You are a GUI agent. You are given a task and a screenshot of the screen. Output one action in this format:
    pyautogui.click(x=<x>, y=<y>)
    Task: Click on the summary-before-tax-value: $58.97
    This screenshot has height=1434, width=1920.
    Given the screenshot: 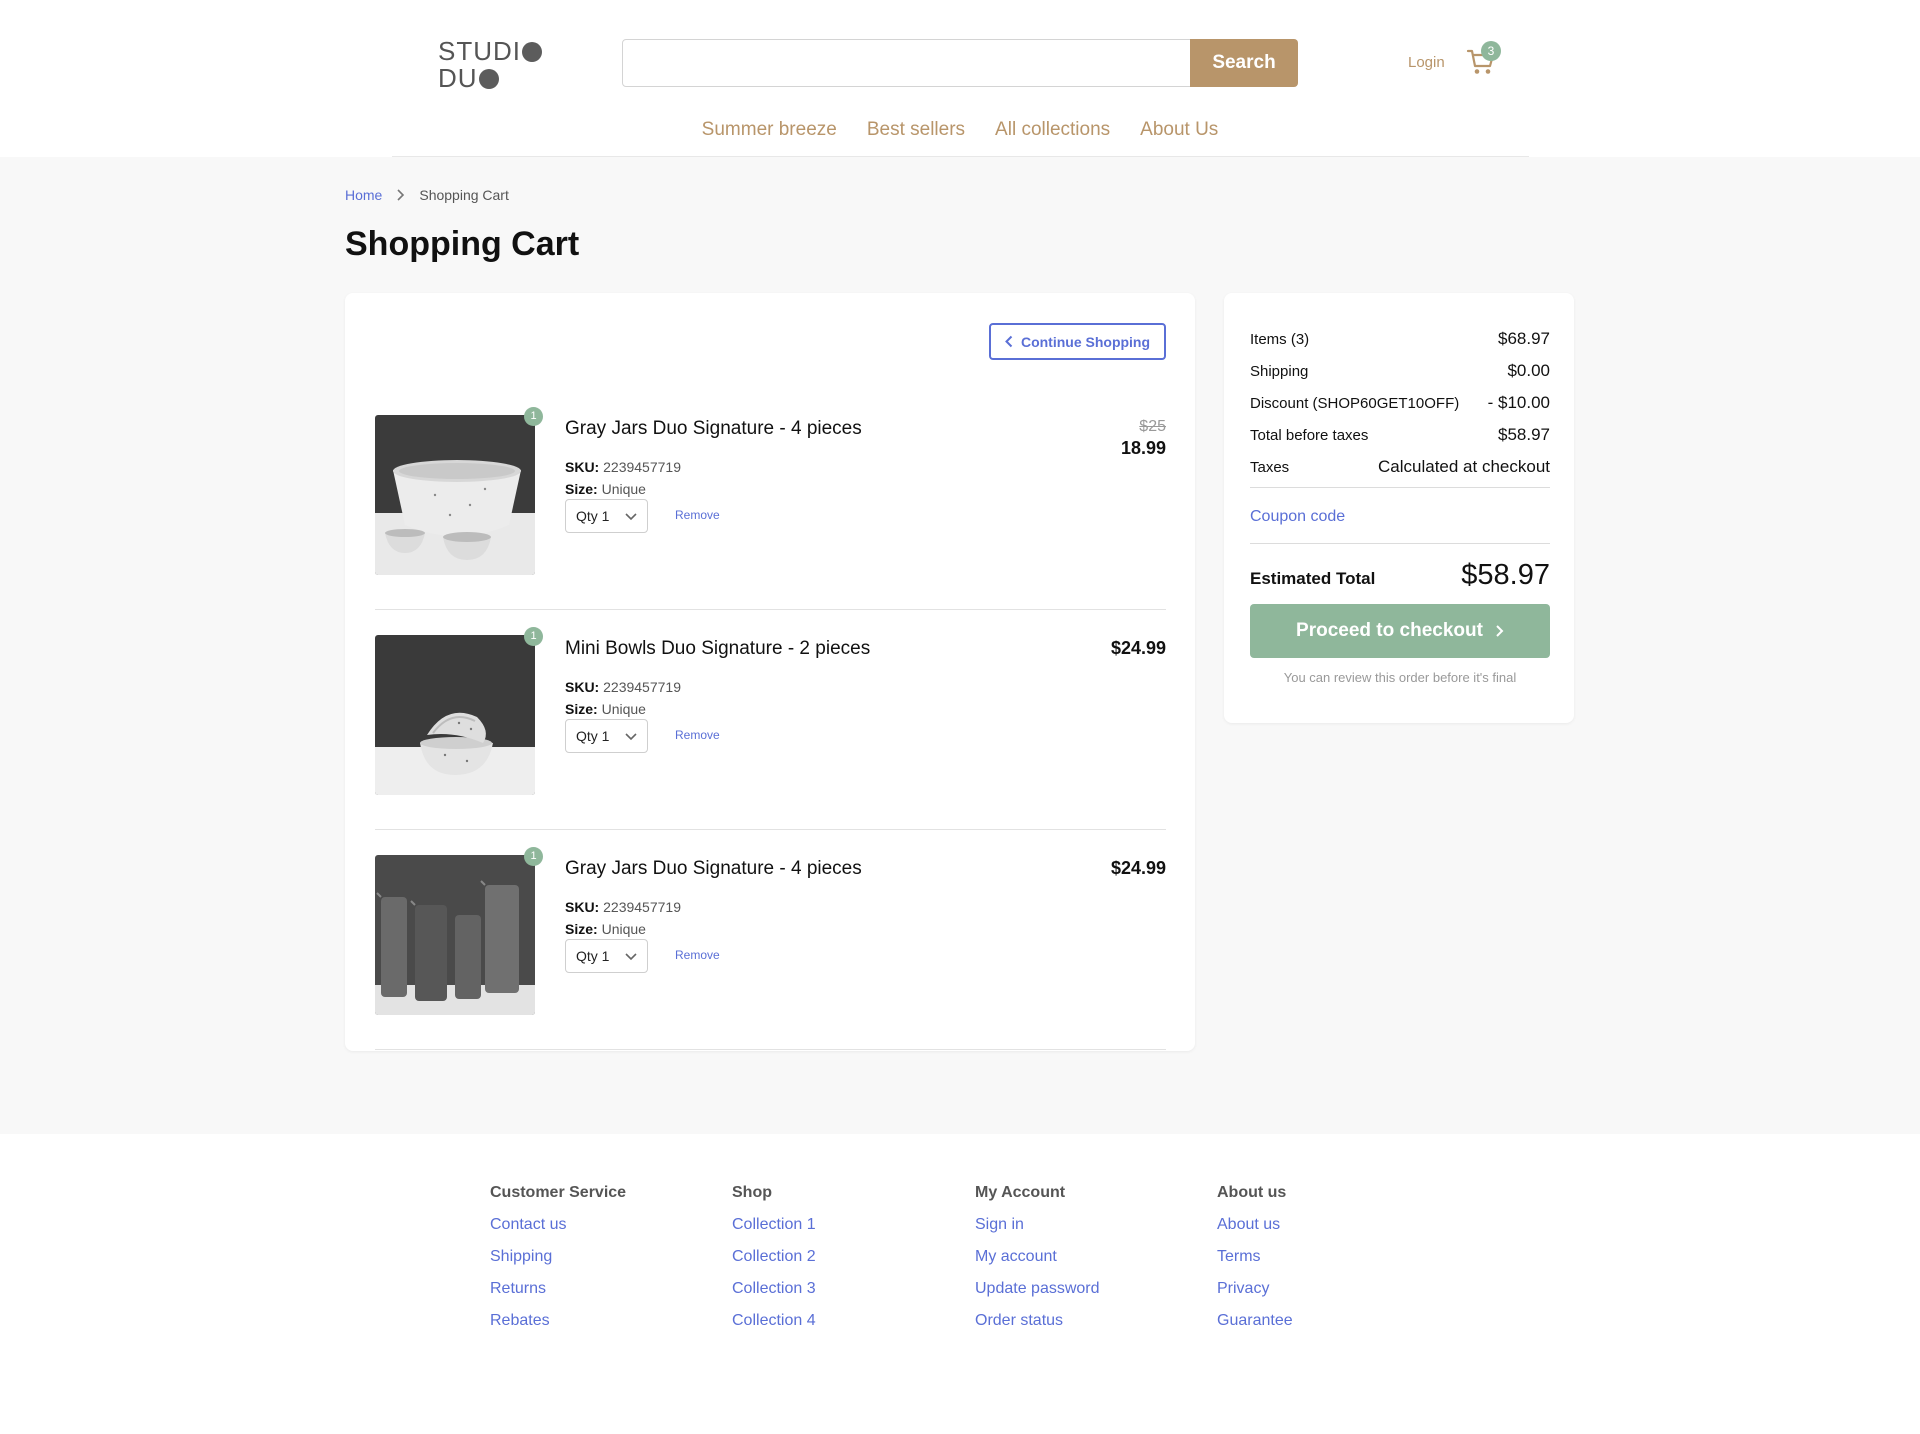 What is the action you would take?
    pyautogui.click(x=1524, y=434)
    